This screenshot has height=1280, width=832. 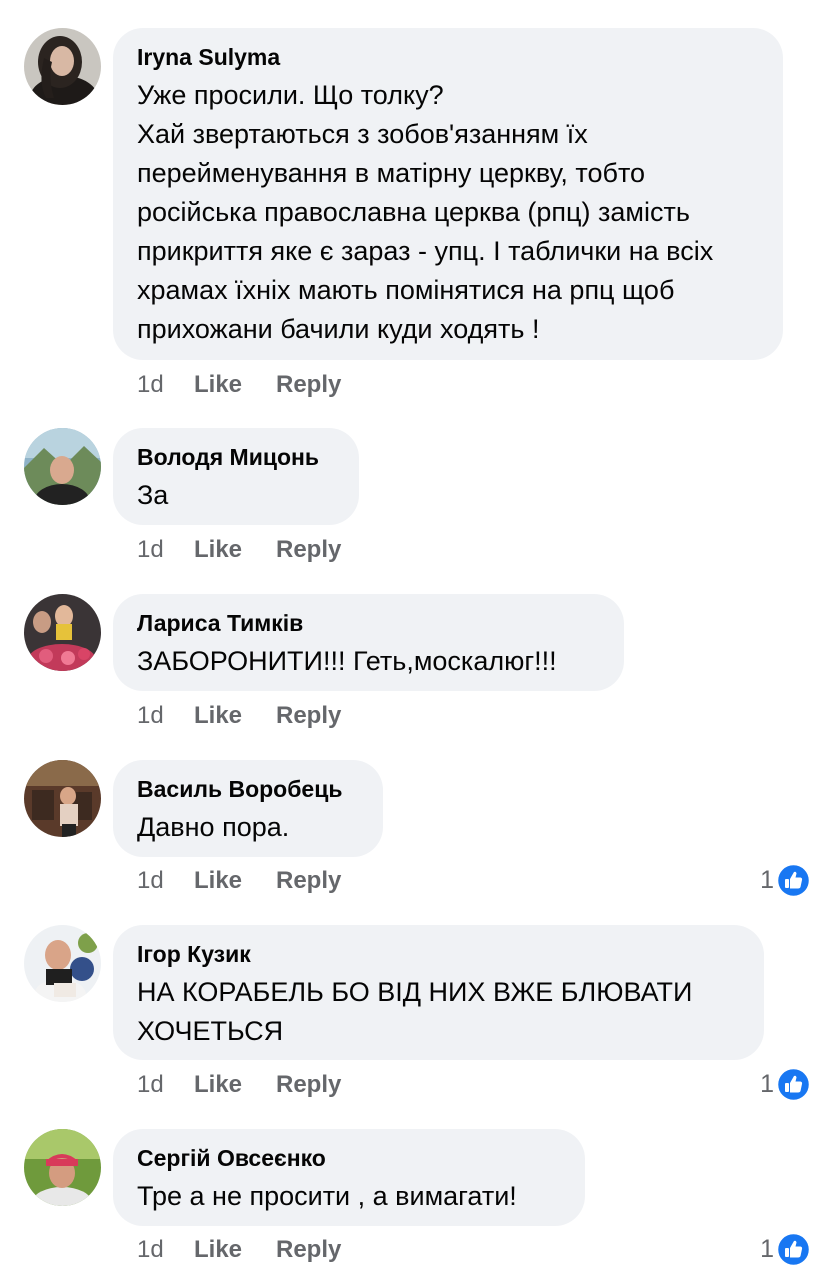 I want to click on comment-bubble: Володя Мицонь За, so click(x=236, y=476).